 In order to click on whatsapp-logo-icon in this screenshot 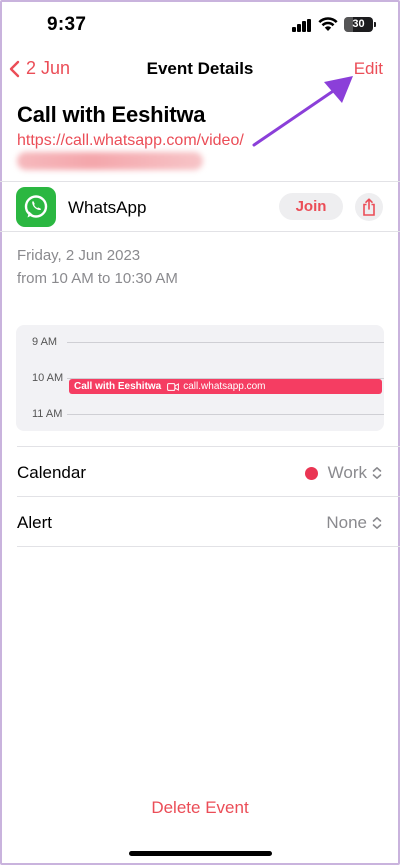, I will do `click(36, 206)`.